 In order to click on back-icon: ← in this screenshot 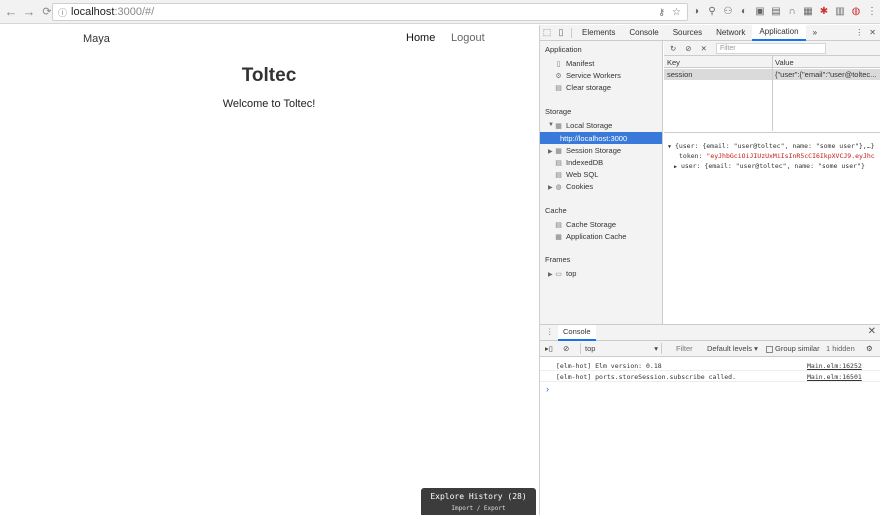, I will do `click(11, 12)`.